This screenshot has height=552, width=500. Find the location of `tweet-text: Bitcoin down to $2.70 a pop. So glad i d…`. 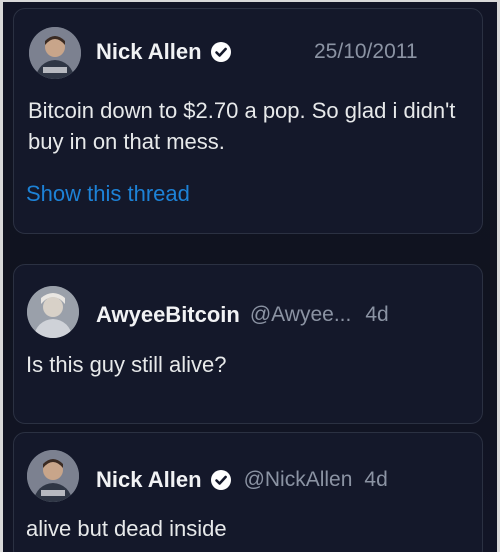

tweet-text: Bitcoin down to $2.70 a pop. So glad i d… is located at coordinates (242, 126).